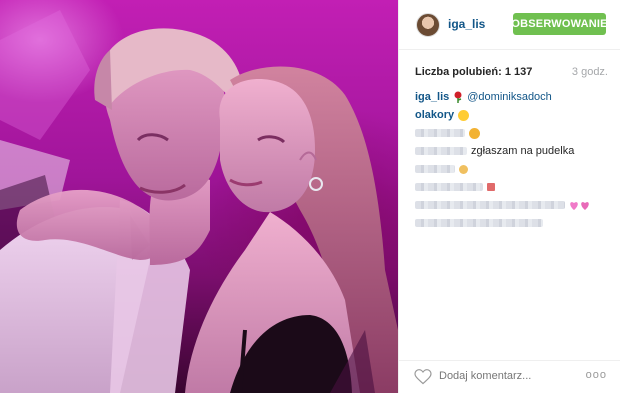 Image resolution: width=620 pixels, height=393 pixels. Describe the element at coordinates (432, 97) in the screenshot. I see `caption-username: iga_lis` at that location.